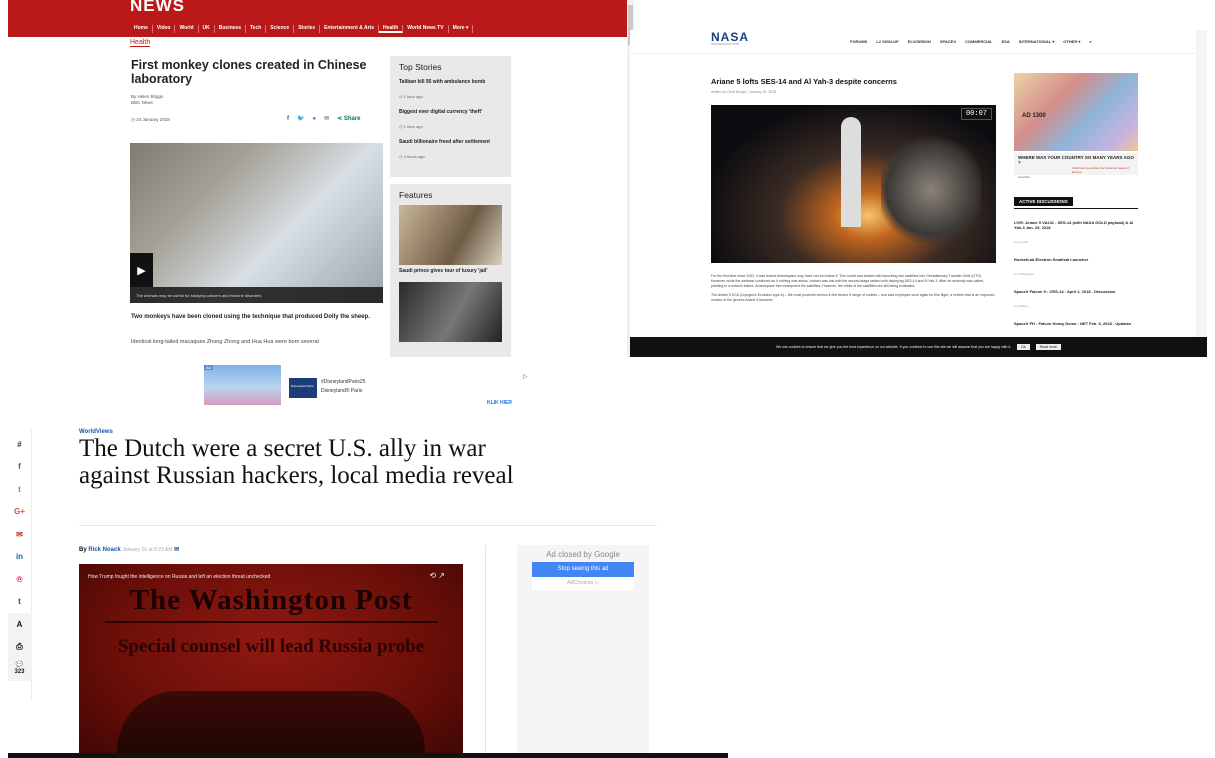 The width and height of the screenshot is (1215, 758). What do you see at coordinates (141, 29) in the screenshot?
I see `nav-item-home: Home` at bounding box center [141, 29].